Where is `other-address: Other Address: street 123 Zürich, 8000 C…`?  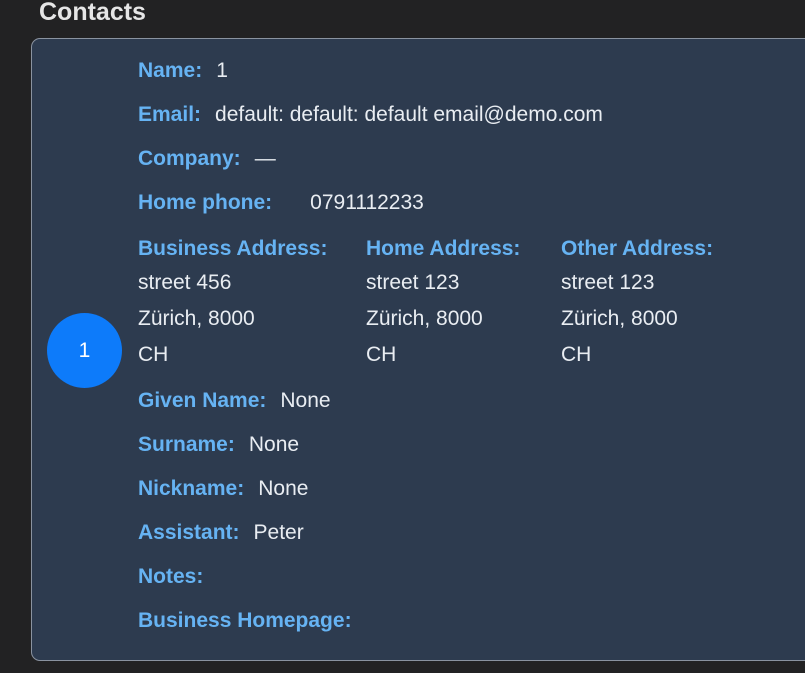 other-address: Other Address: street 123 Zürich, 8000 C… is located at coordinates (637, 305).